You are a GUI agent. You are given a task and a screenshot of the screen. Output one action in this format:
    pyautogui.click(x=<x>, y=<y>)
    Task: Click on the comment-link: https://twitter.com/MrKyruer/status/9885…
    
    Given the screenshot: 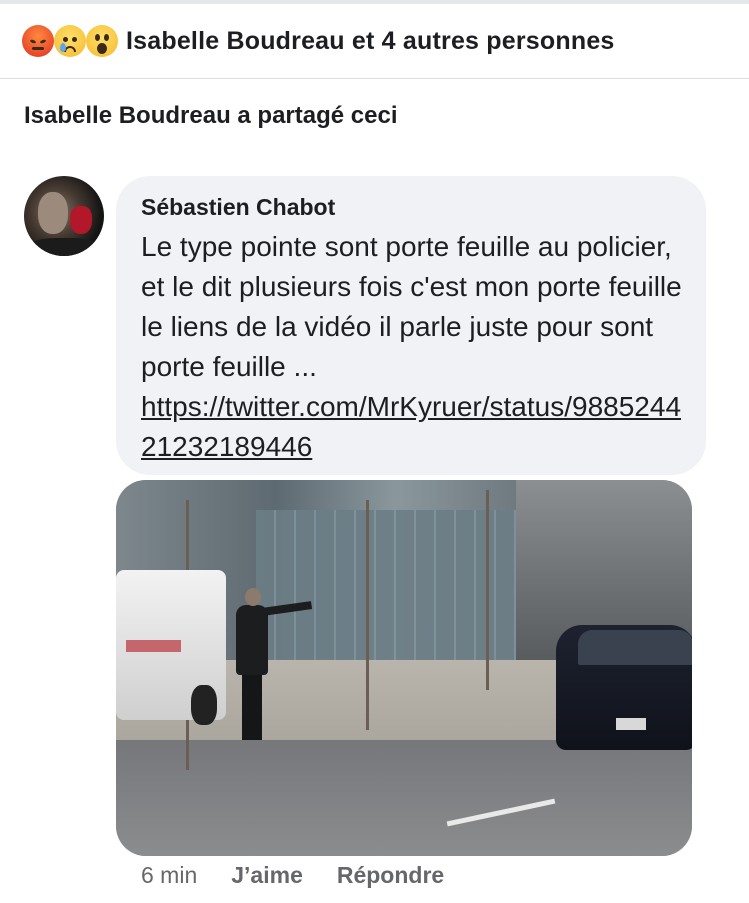 What is the action you would take?
    pyautogui.click(x=413, y=427)
    